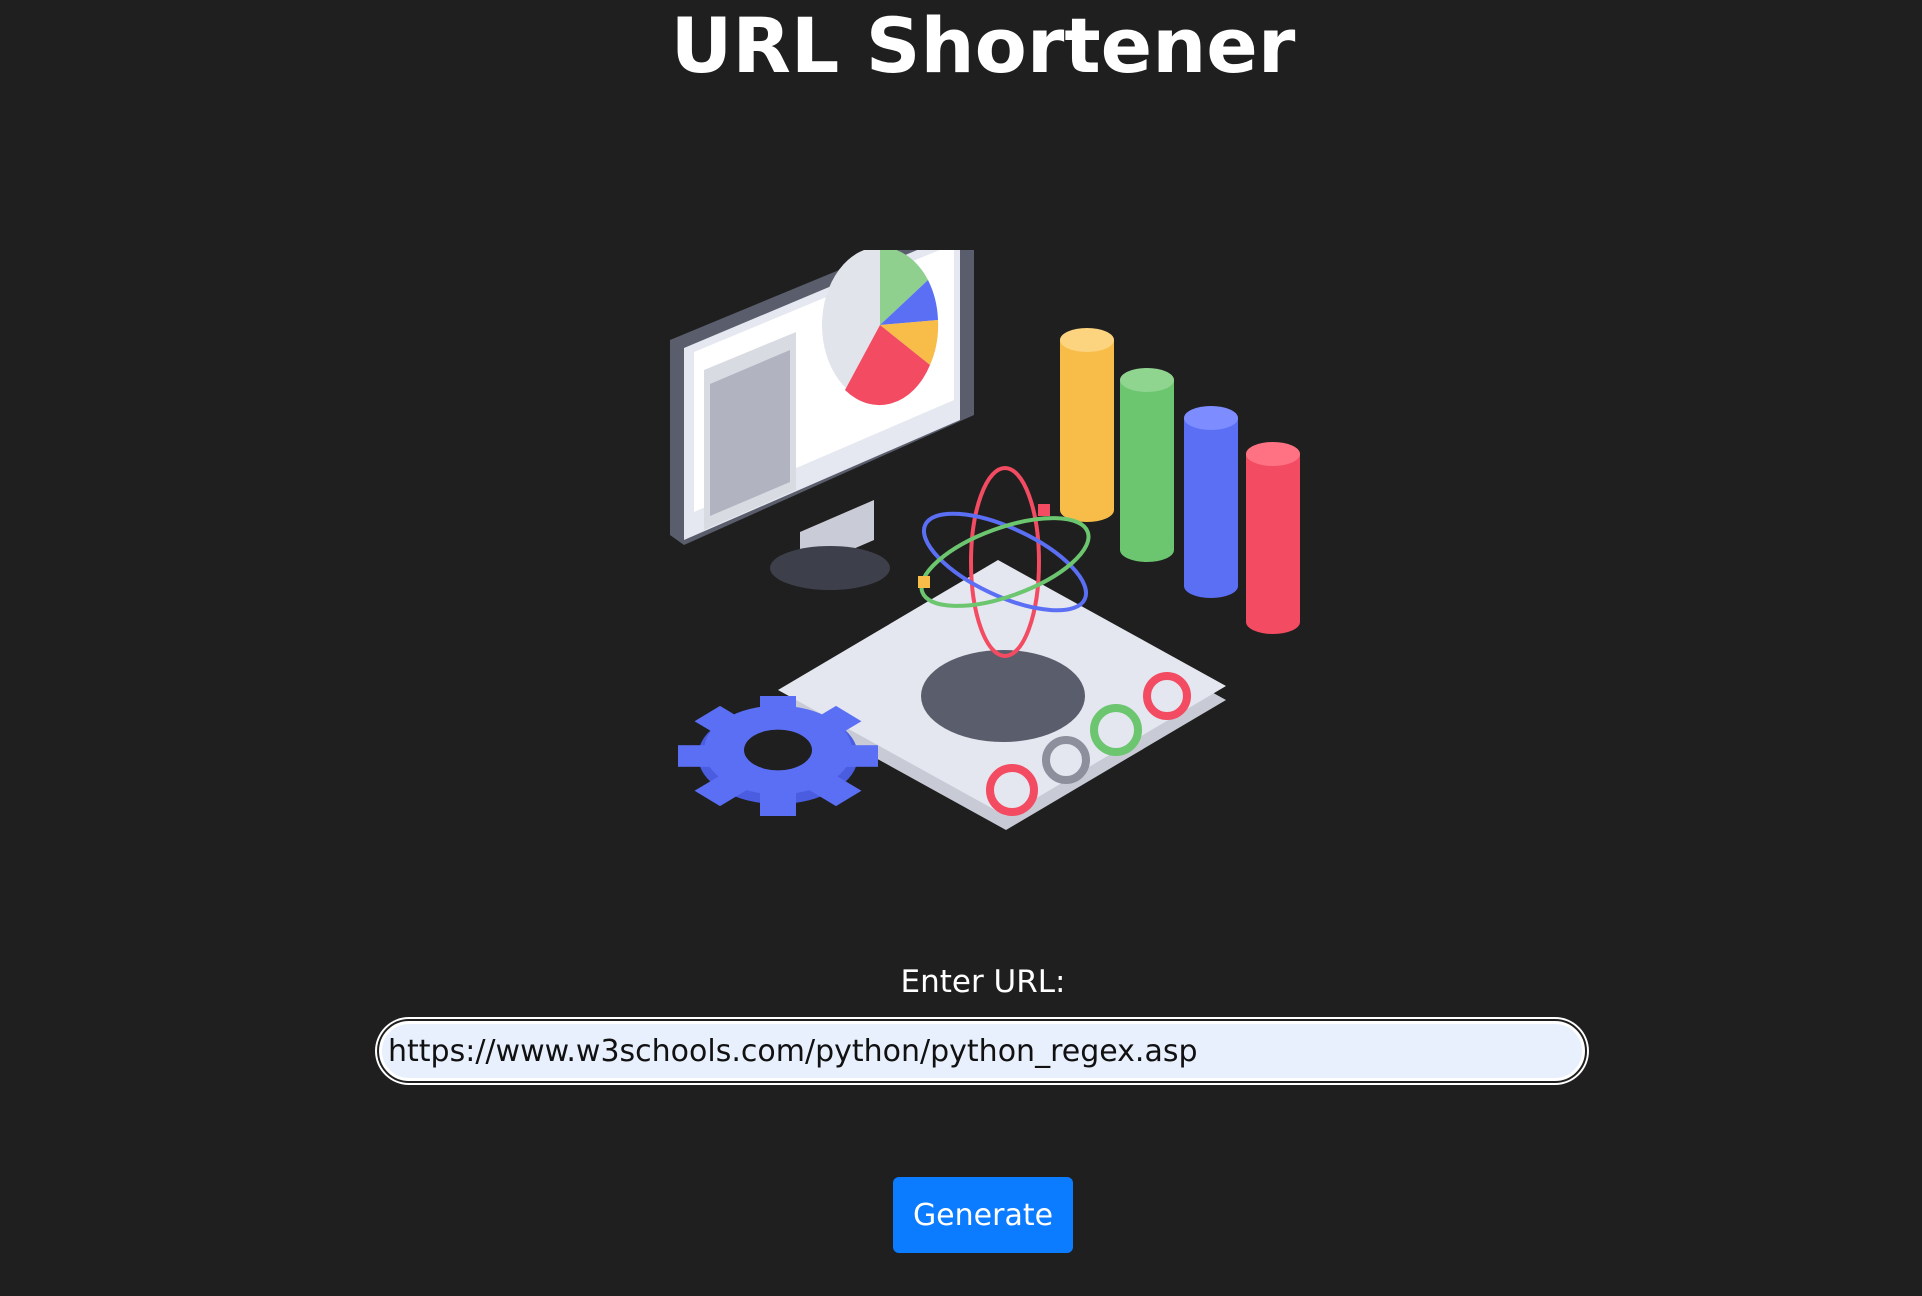 The height and width of the screenshot is (1296, 1922). What do you see at coordinates (778, 756) in the screenshot?
I see `gear-icon` at bounding box center [778, 756].